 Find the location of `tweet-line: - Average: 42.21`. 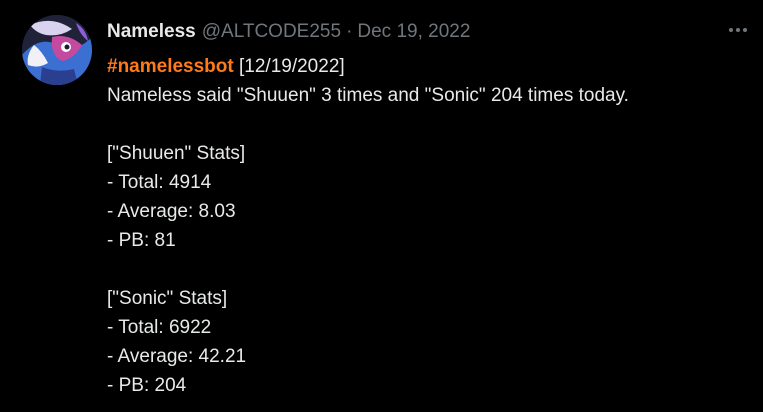

tweet-line: - Average: 42.21 is located at coordinates (177, 356).